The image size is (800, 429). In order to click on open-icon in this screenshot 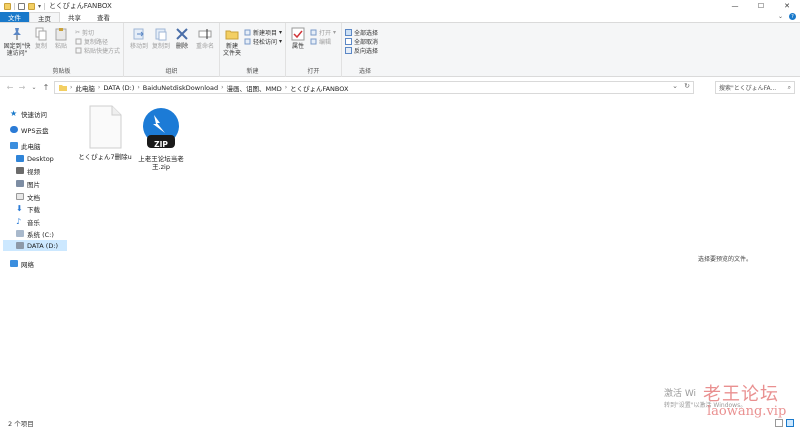, I will do `click(313, 32)`.